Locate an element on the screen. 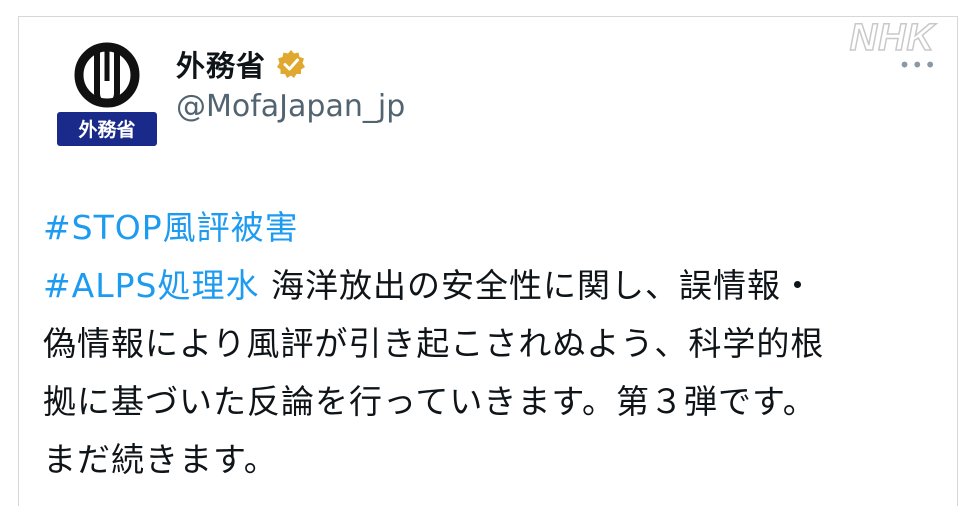 The width and height of the screenshot is (978, 506). nhk-watermark: NHK is located at coordinates (892, 38).